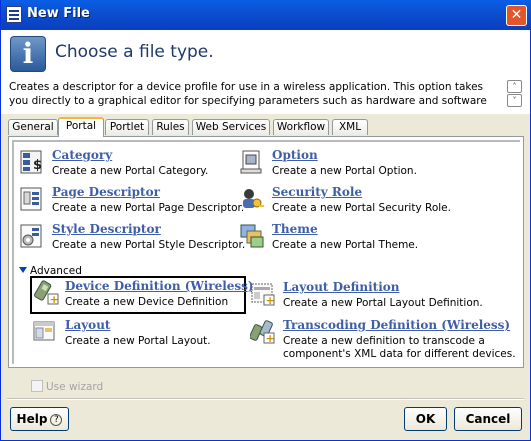  Describe the element at coordinates (266, 15) in the screenshot. I see `title-bar: New File ✕` at that location.